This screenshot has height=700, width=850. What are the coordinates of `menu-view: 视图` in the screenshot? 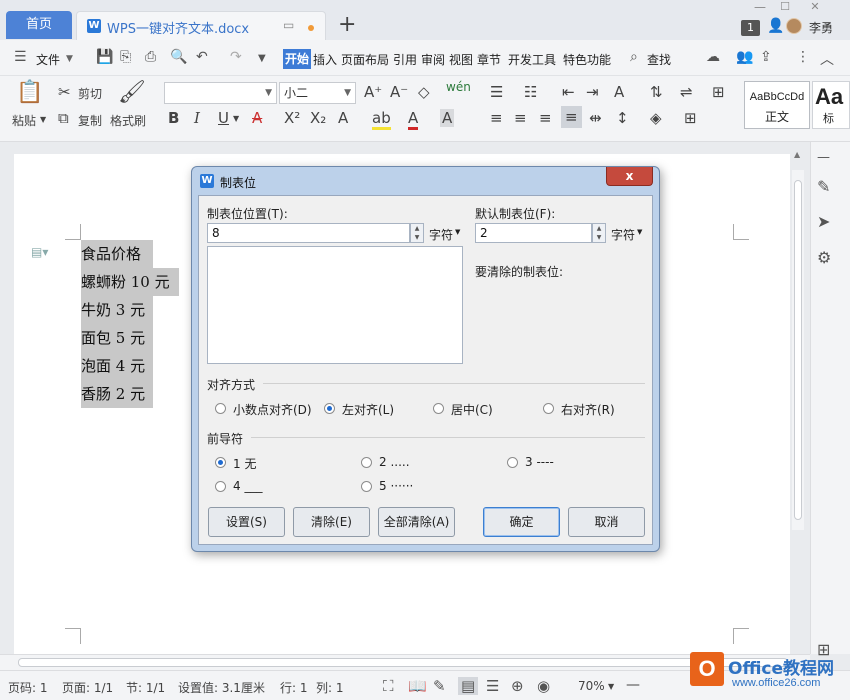 It's located at (461, 59).